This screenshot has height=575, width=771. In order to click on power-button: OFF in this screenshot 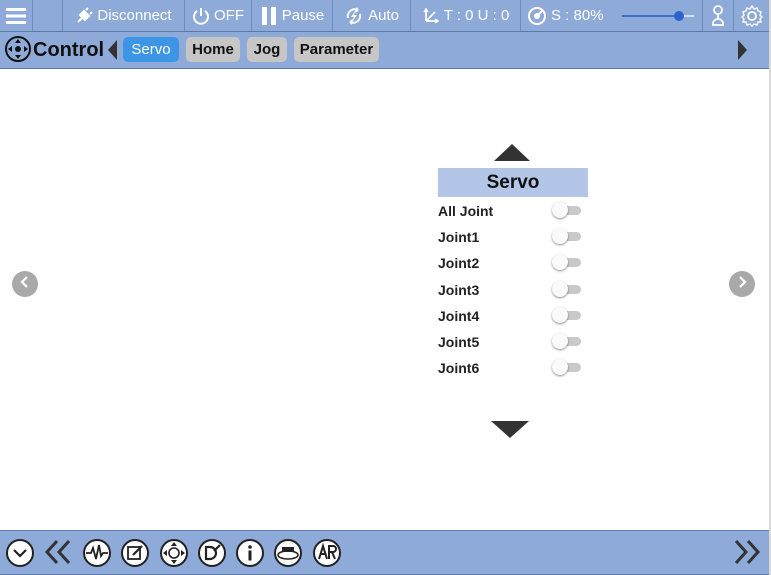, I will do `click(218, 15)`.